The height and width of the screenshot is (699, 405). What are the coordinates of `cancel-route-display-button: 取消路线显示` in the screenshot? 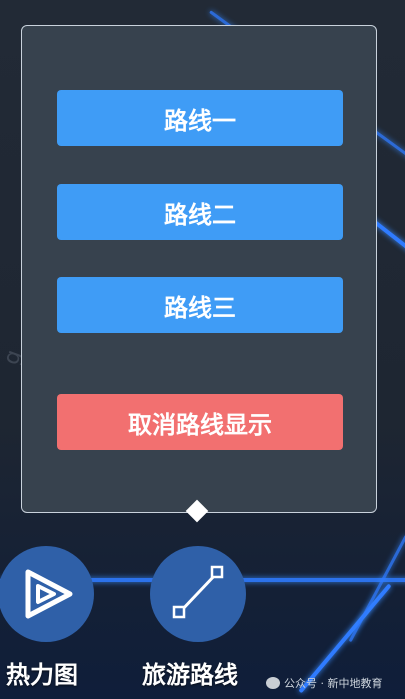 It's located at (200, 422).